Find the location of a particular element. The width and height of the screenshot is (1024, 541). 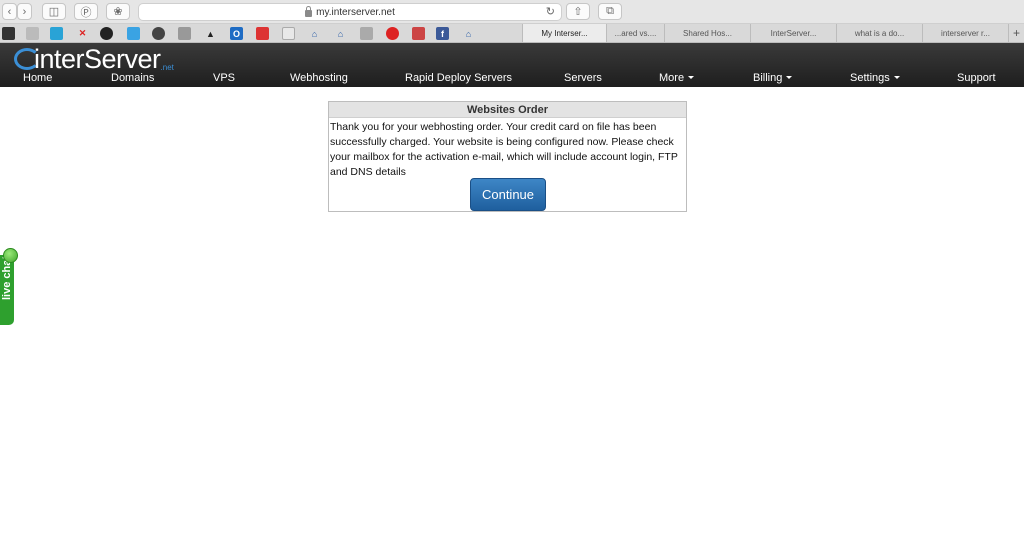

mail-icon: O is located at coordinates (236, 33).